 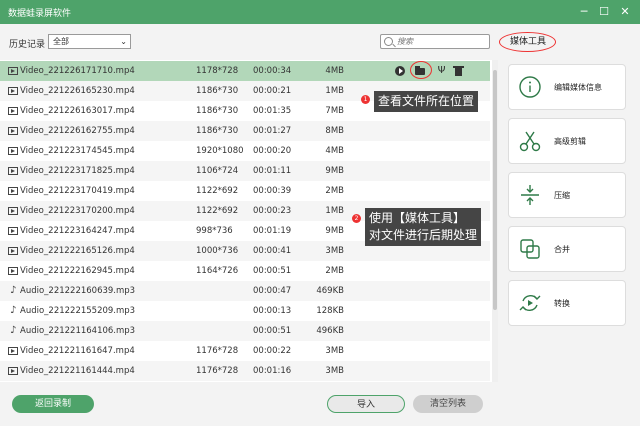 I want to click on tool-edit-media-info: 编辑媒体信息, so click(x=567, y=87).